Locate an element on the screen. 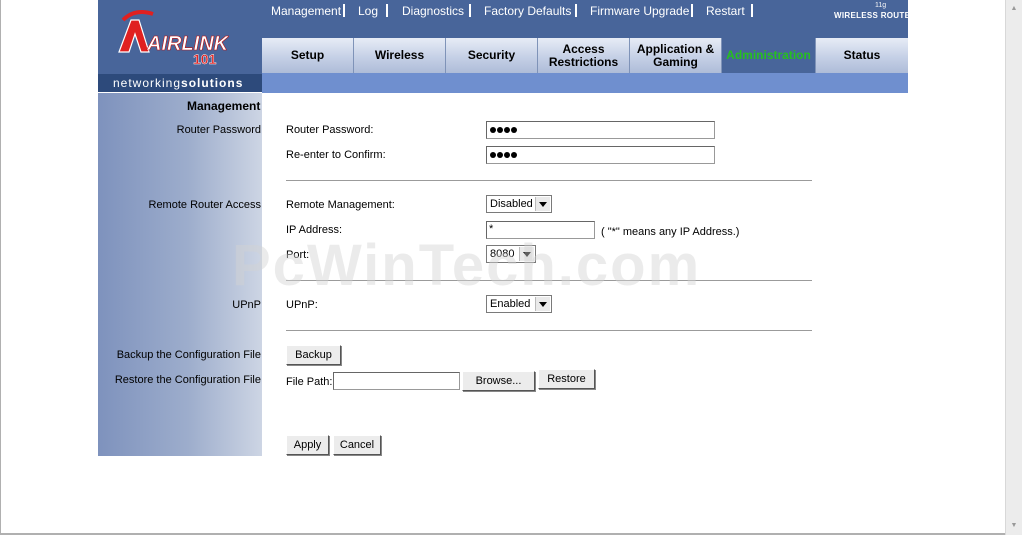 The image size is (1022, 535). watermark-text: PcWinTech.com is located at coordinates (467, 265).